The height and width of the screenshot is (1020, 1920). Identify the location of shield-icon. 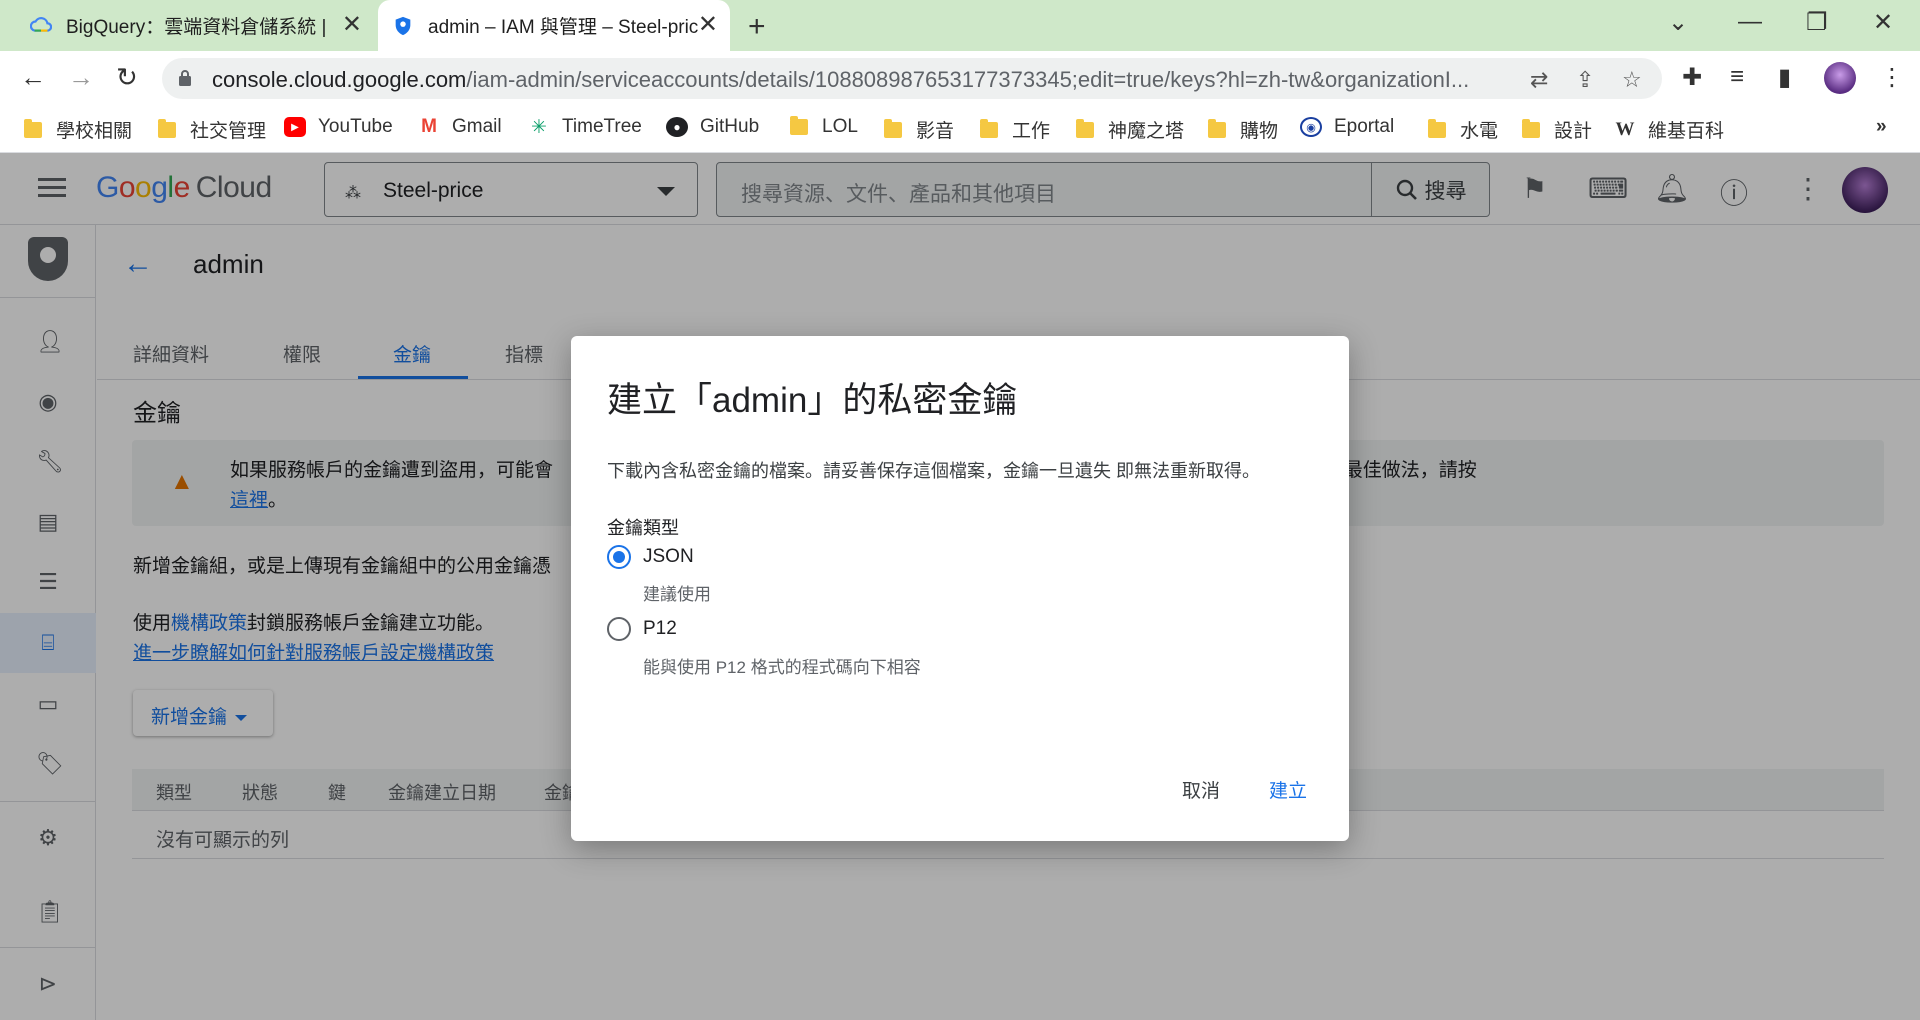
(403, 25).